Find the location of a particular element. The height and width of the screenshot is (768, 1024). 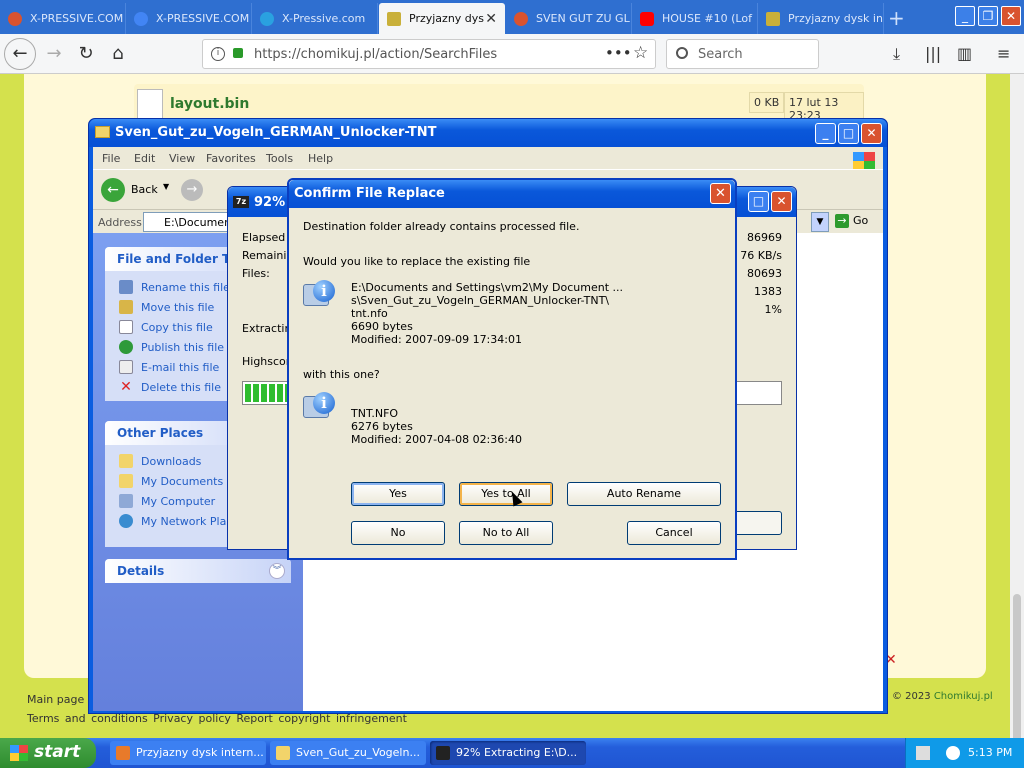

plus-icon: + is located at coordinates (896, 18).